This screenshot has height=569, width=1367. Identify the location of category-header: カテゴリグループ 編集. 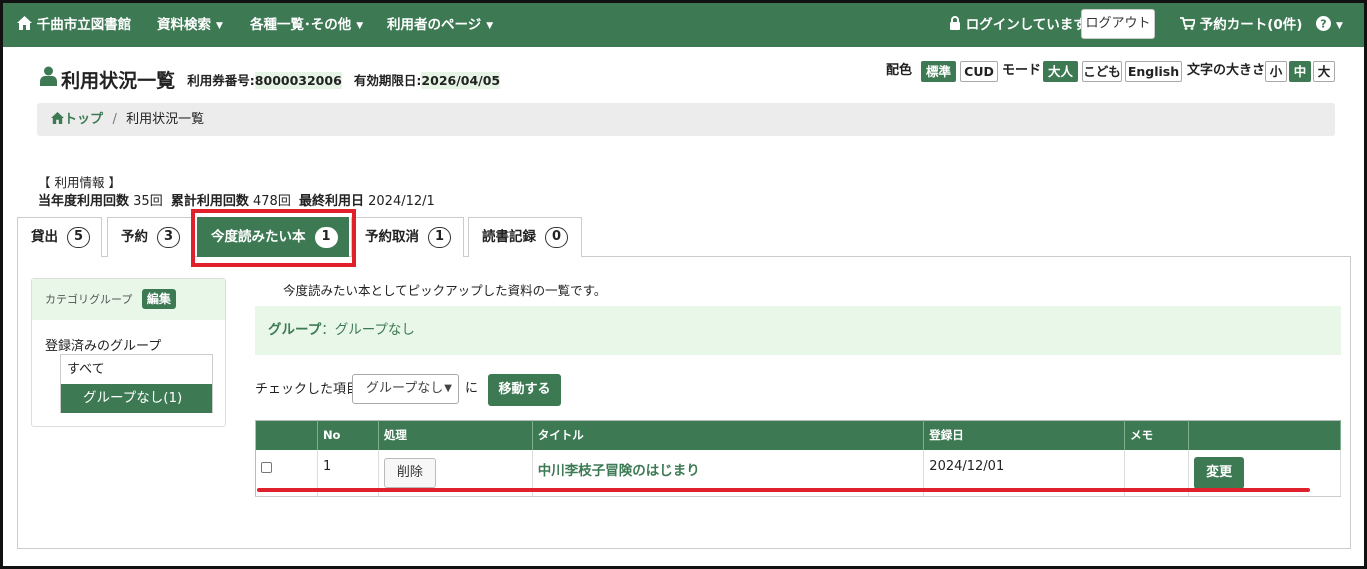
(128, 299).